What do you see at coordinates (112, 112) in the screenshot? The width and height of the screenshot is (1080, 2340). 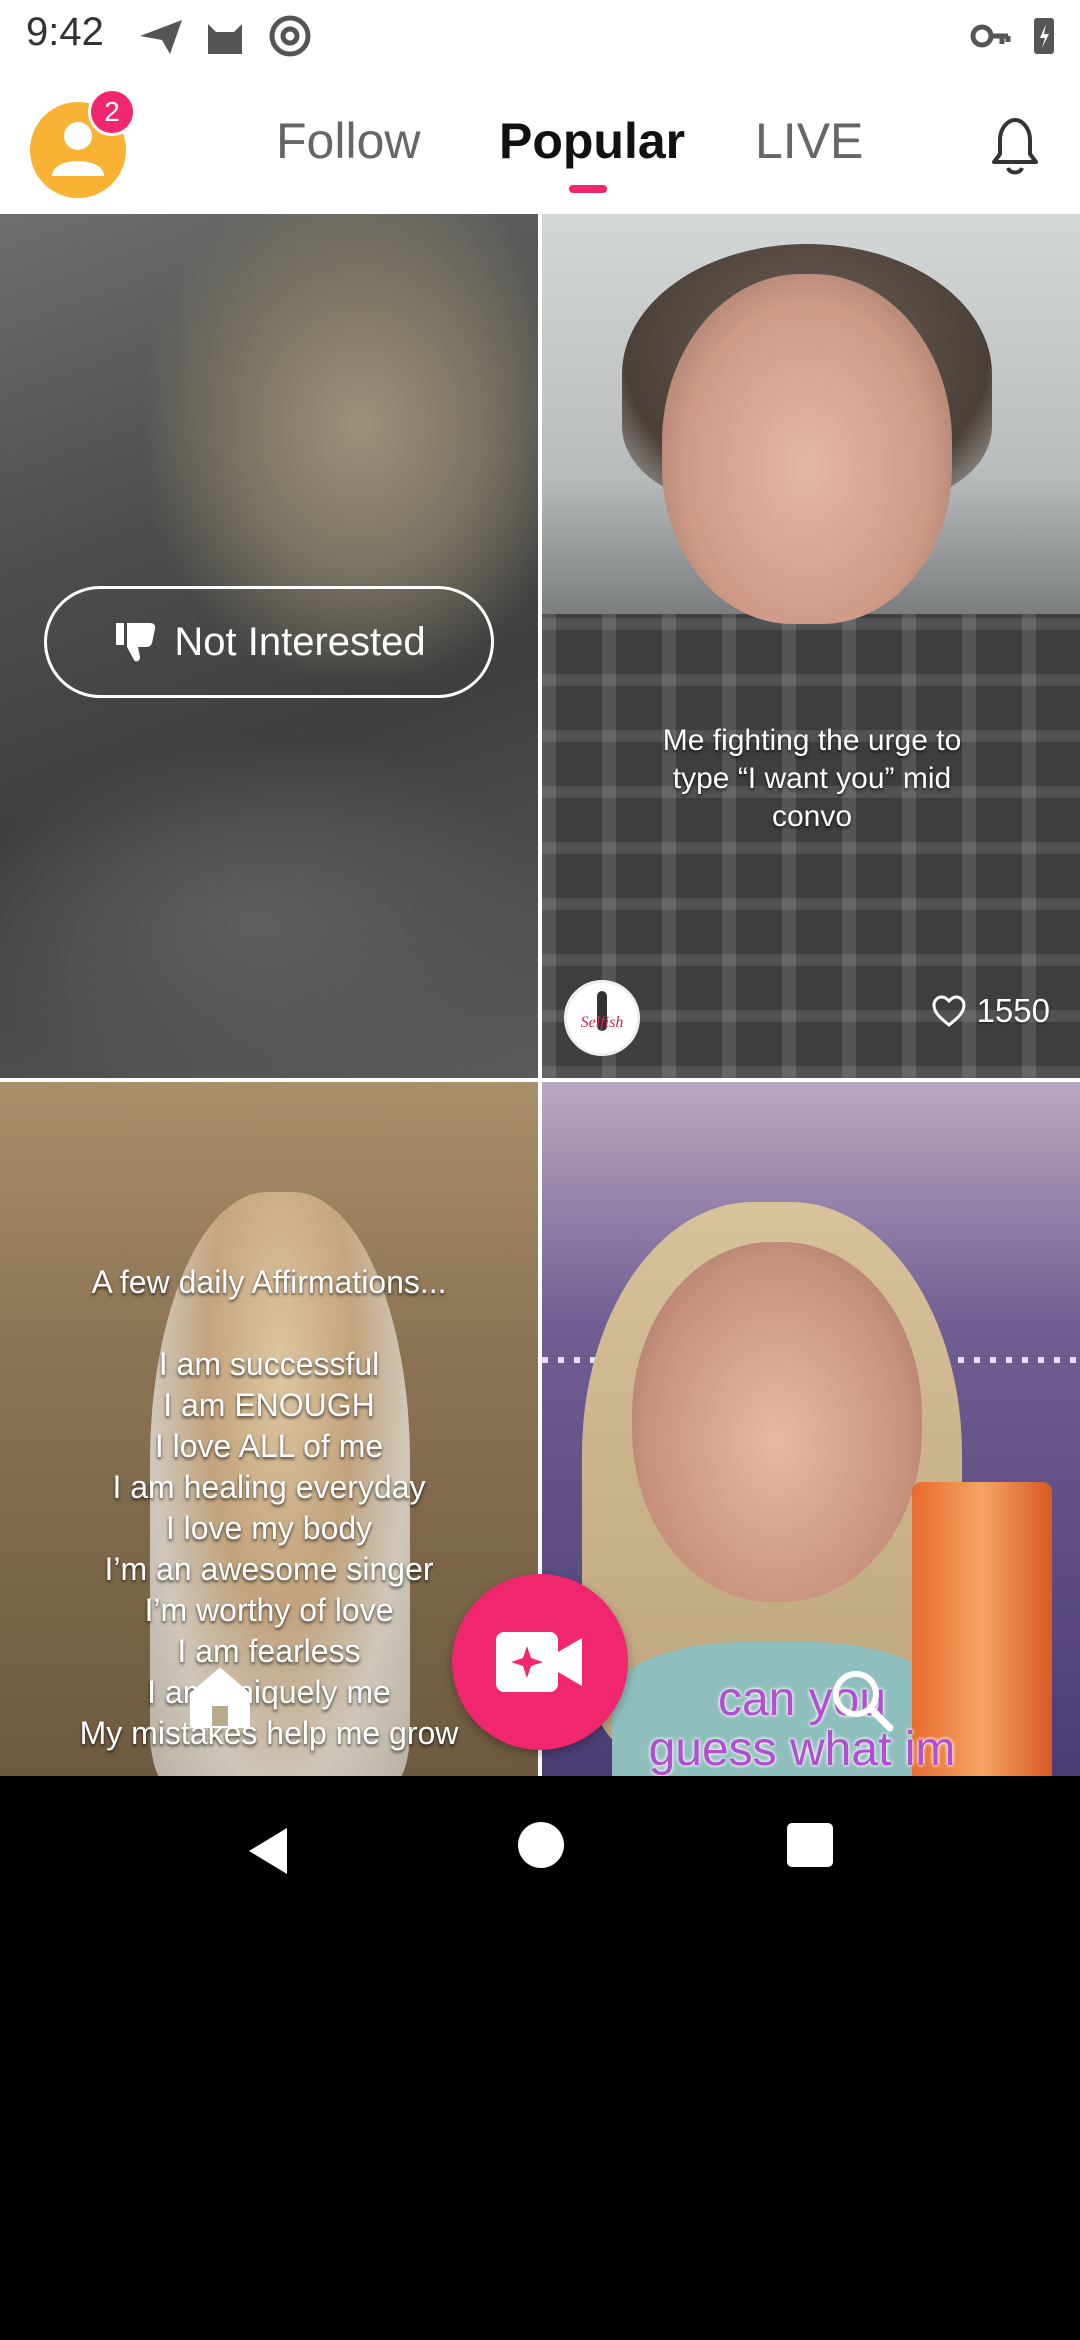 I see `notification-count-badge: 2` at bounding box center [112, 112].